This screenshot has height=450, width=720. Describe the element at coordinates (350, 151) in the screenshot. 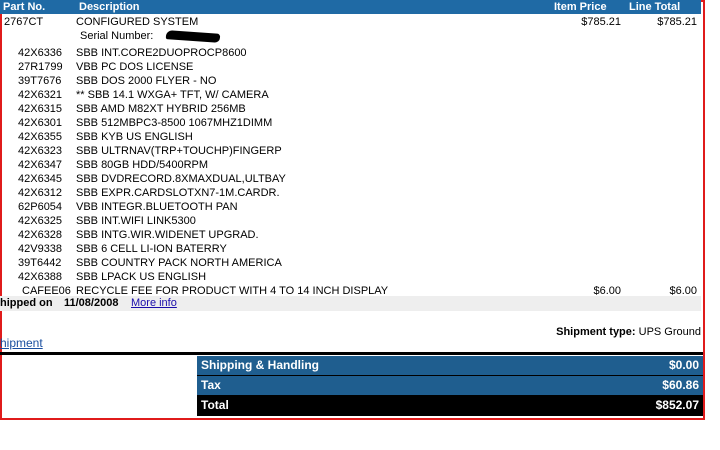

I see `table-row: 42X6323 SBB ULTRNAV(TRP+TOUCHP)FINGERP` at that location.